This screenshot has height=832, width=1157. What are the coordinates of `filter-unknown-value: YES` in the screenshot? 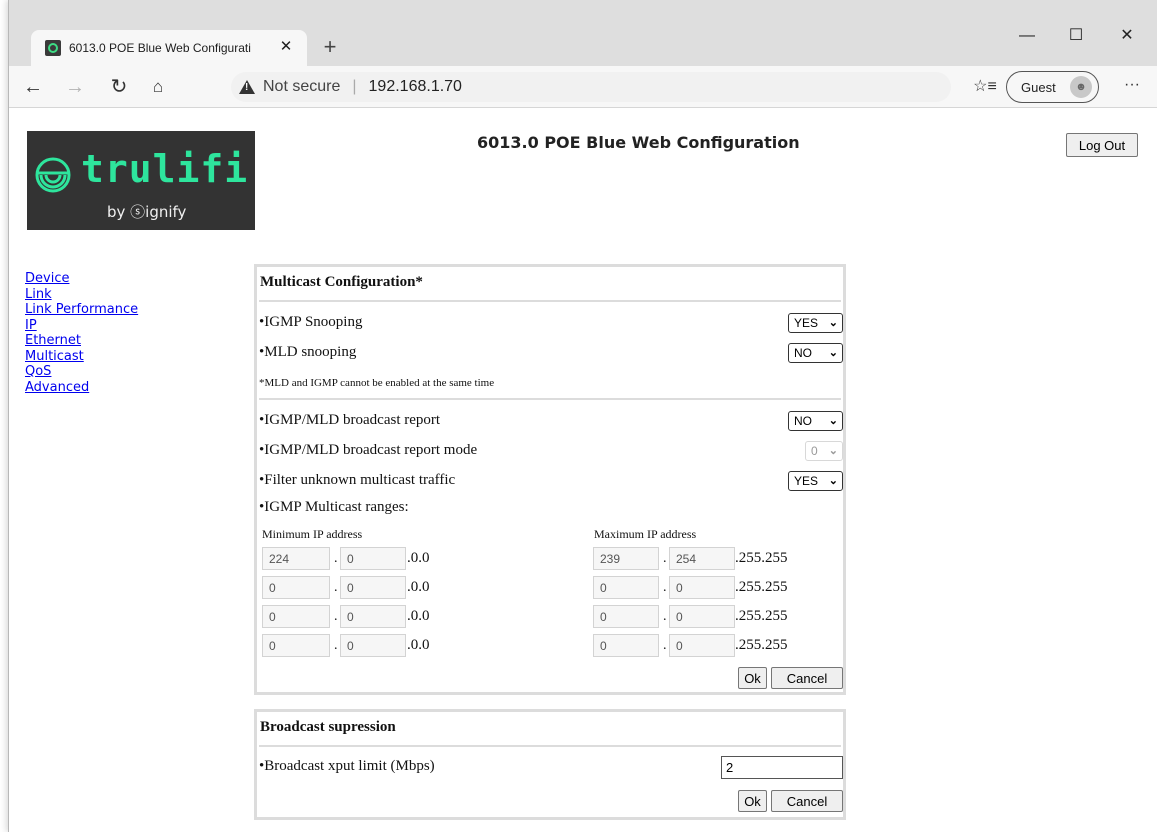 It's located at (806, 481).